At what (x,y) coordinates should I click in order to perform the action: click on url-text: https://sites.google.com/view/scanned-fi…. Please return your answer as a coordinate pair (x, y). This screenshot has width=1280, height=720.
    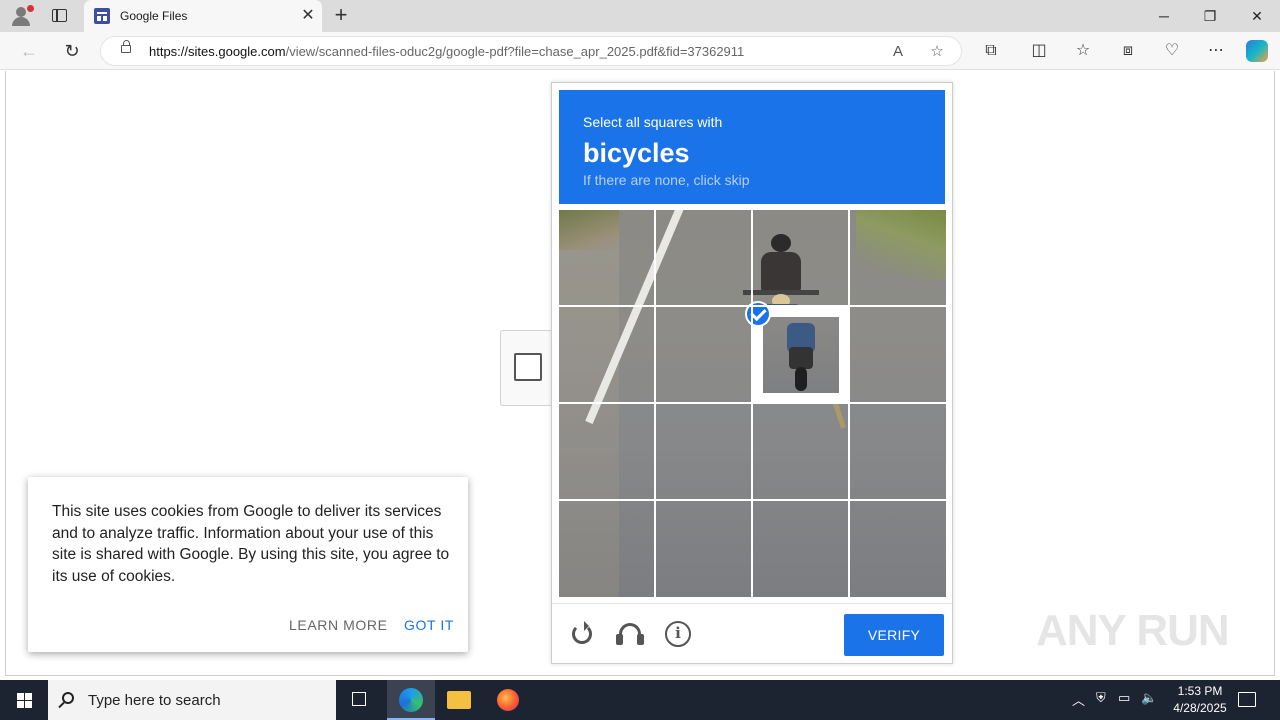
    Looking at the image, I should click on (446, 51).